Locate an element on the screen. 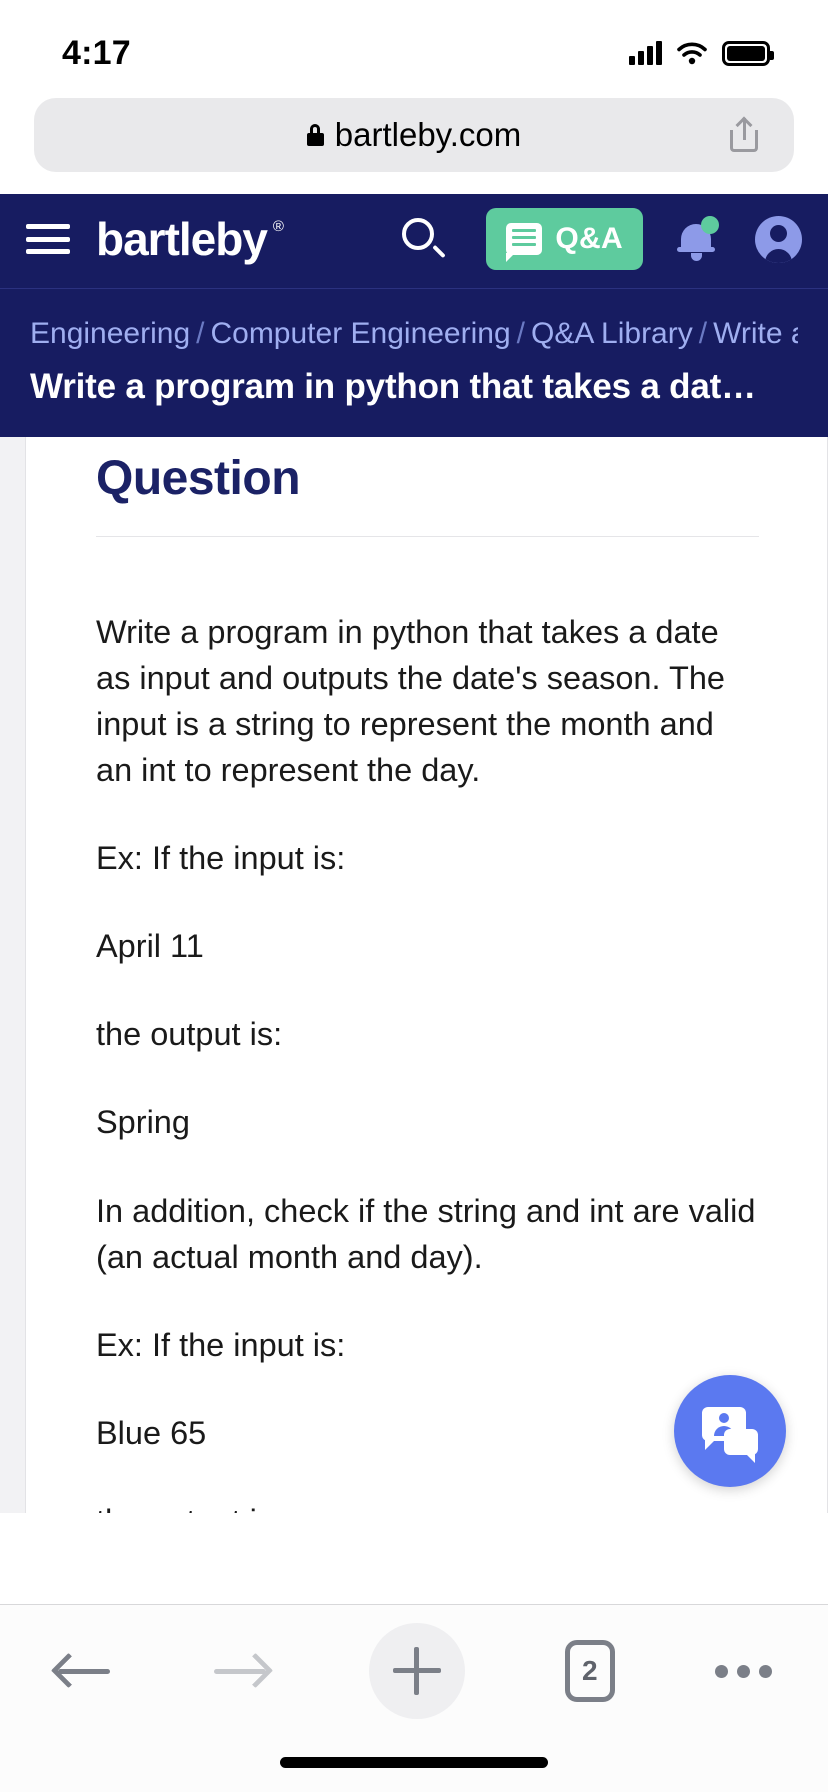  browser-toolbar: 2 is located at coordinates (414, 1698).